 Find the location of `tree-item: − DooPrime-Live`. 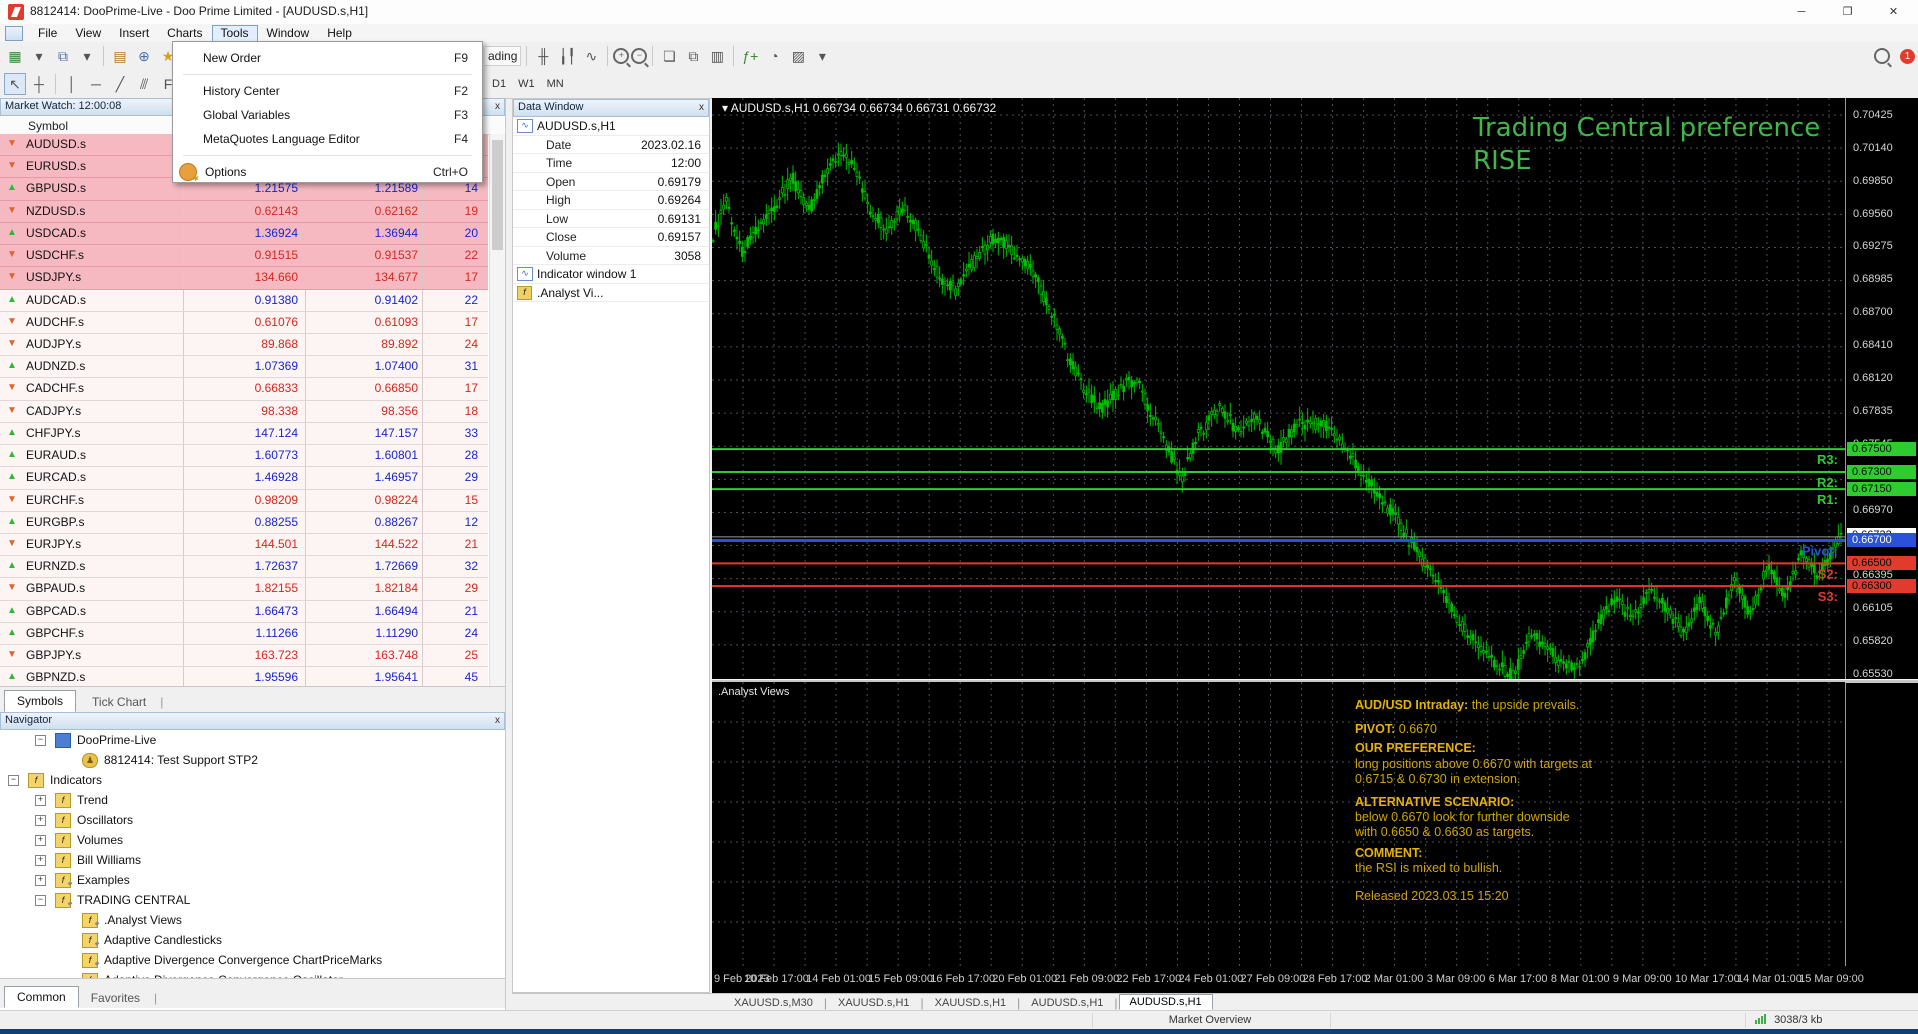

tree-item: − DooPrime-Live is located at coordinates (252, 740).